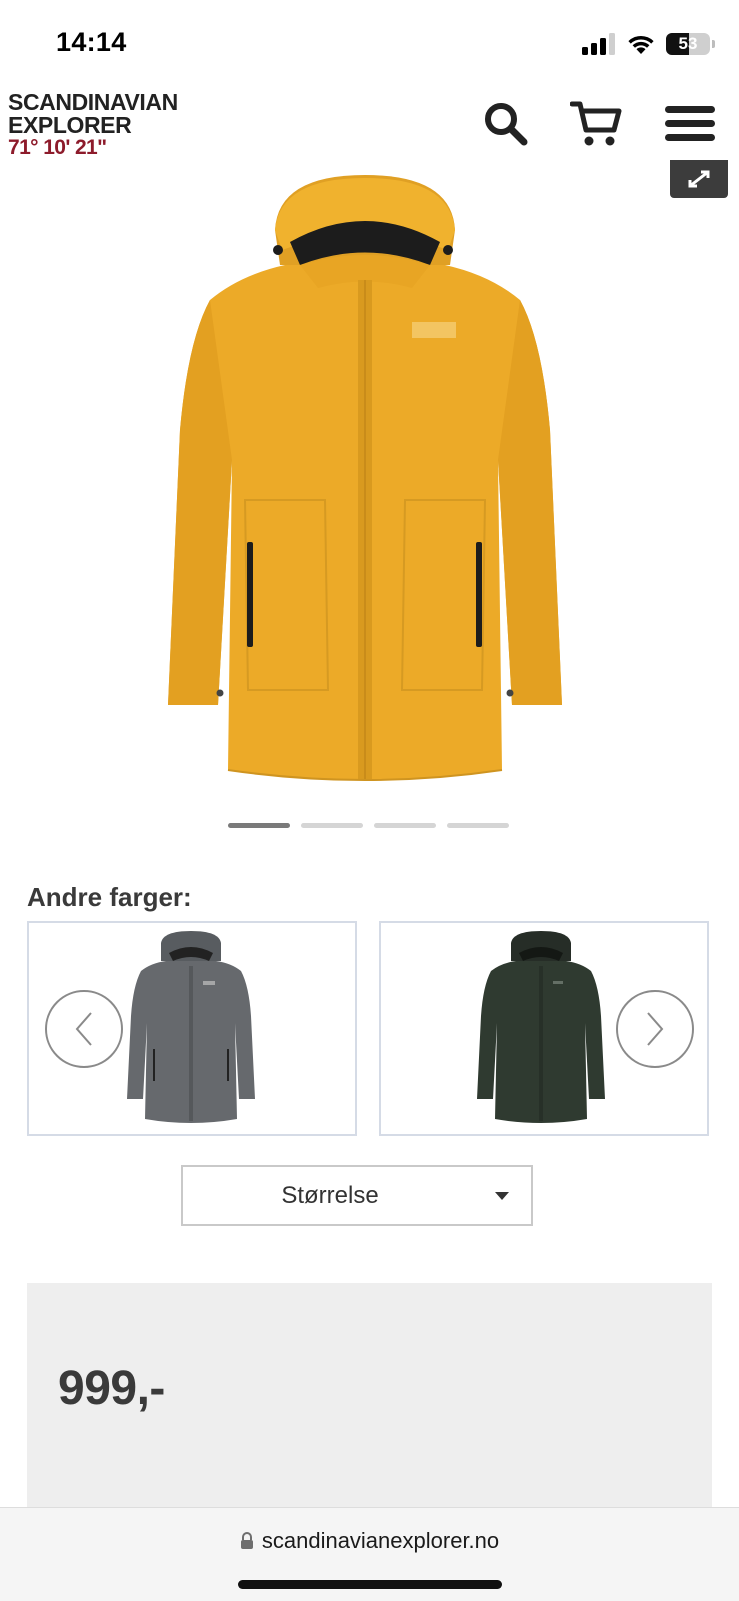  I want to click on status-icons: 53, so click(648, 44).